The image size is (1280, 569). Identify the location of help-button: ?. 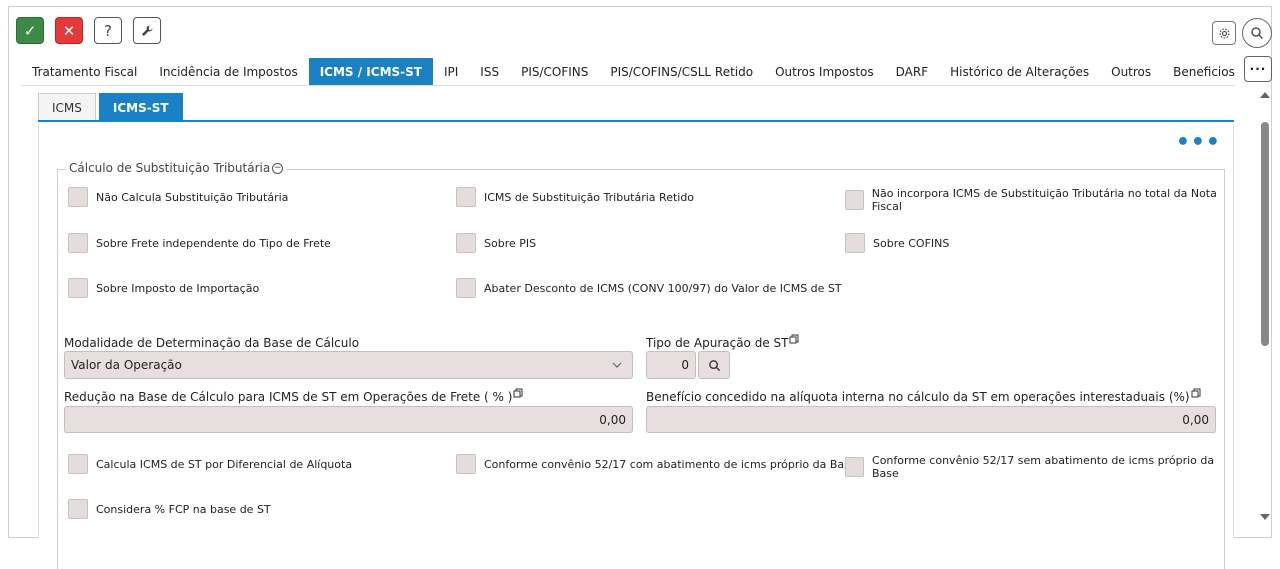
(108, 30).